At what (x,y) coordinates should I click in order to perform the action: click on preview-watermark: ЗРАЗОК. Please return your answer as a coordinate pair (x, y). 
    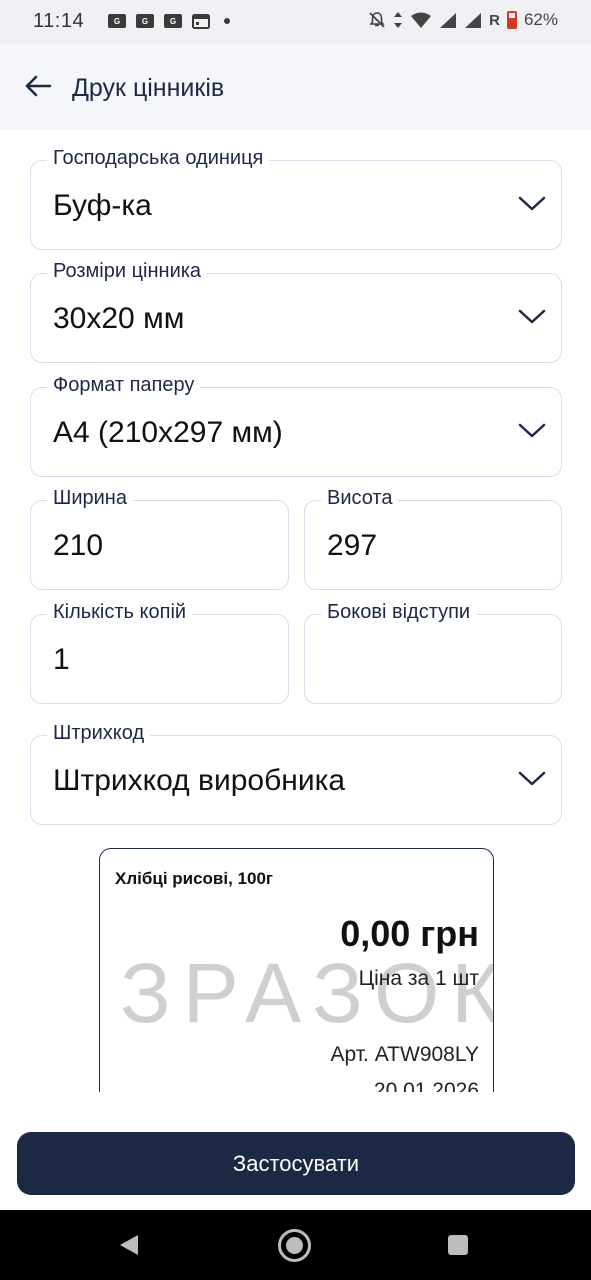
    Looking at the image, I should click on (307, 993).